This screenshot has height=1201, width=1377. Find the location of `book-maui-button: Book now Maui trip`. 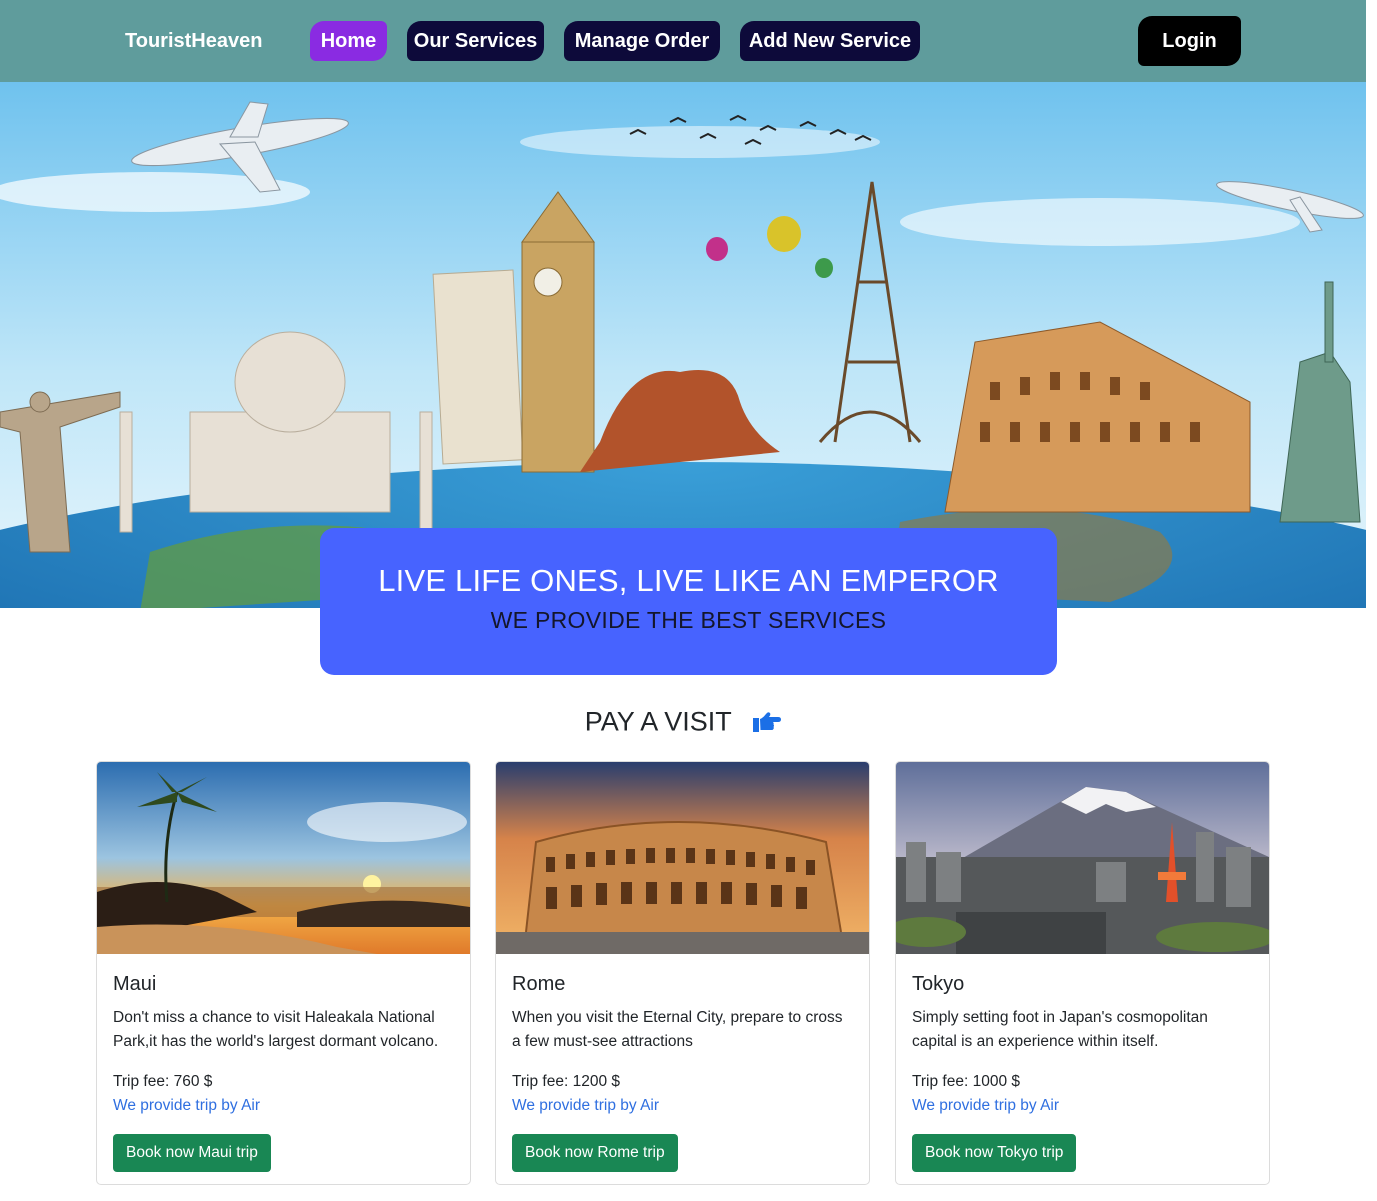

book-maui-button: Book now Maui trip is located at coordinates (192, 1153).